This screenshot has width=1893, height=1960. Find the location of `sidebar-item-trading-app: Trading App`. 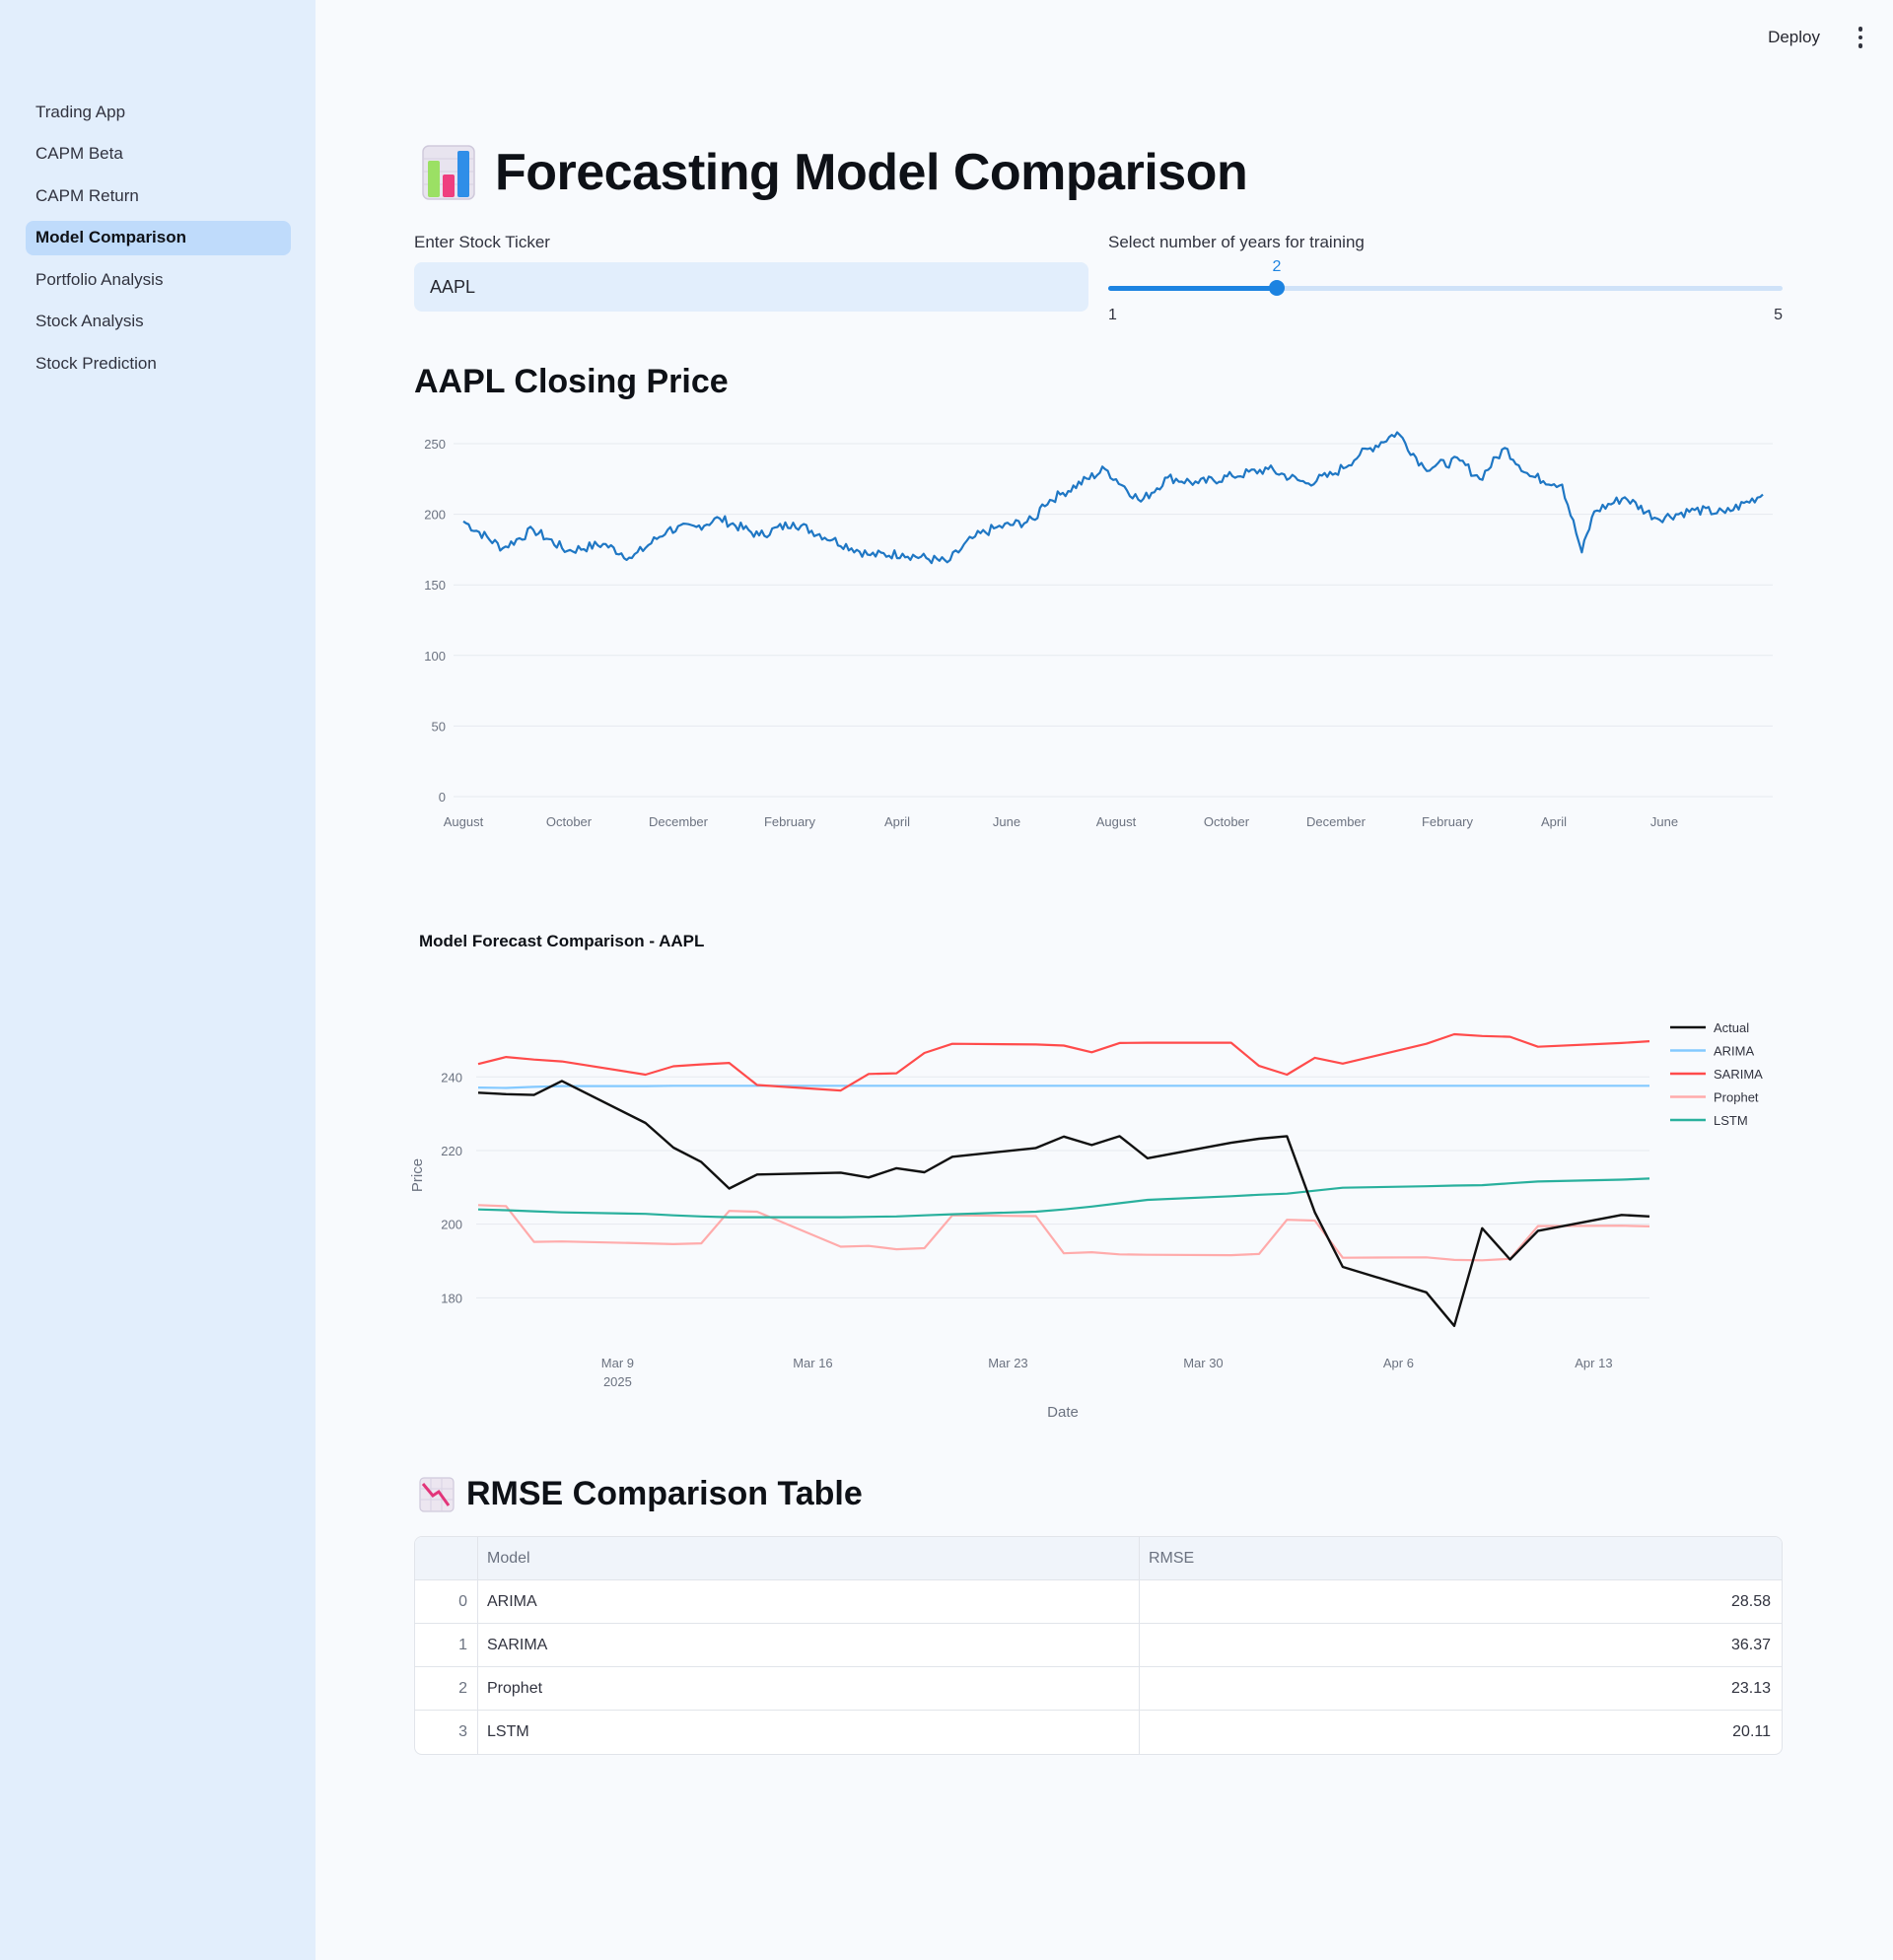

sidebar-item-trading-app: Trading App is located at coordinates (158, 112).